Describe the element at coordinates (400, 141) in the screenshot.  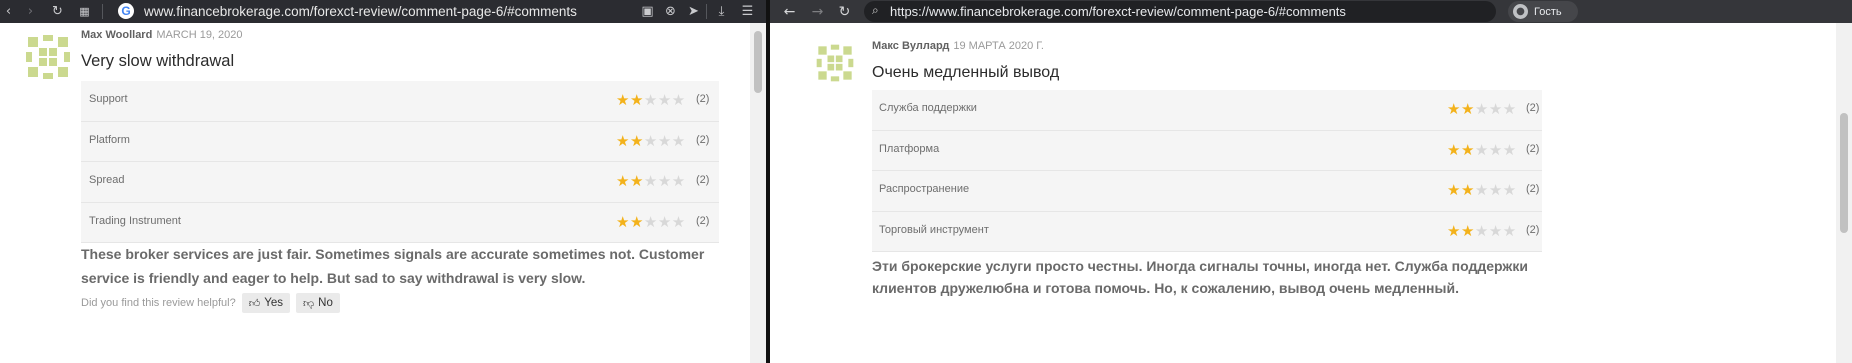
I see `rating-row-platform: Platform ★★★★★ (2)` at that location.